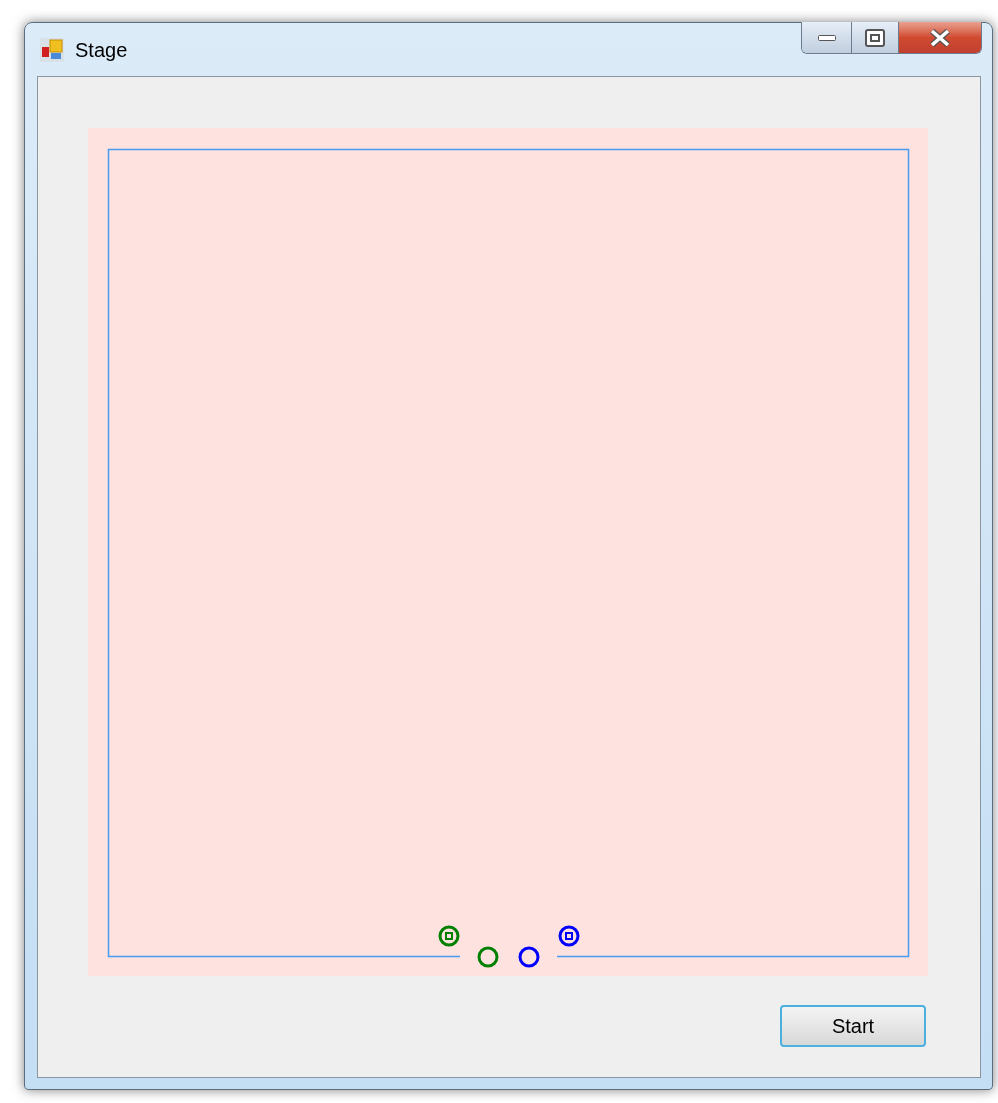 This screenshot has height=1103, width=998. I want to click on minimize-icon, so click(826, 37).